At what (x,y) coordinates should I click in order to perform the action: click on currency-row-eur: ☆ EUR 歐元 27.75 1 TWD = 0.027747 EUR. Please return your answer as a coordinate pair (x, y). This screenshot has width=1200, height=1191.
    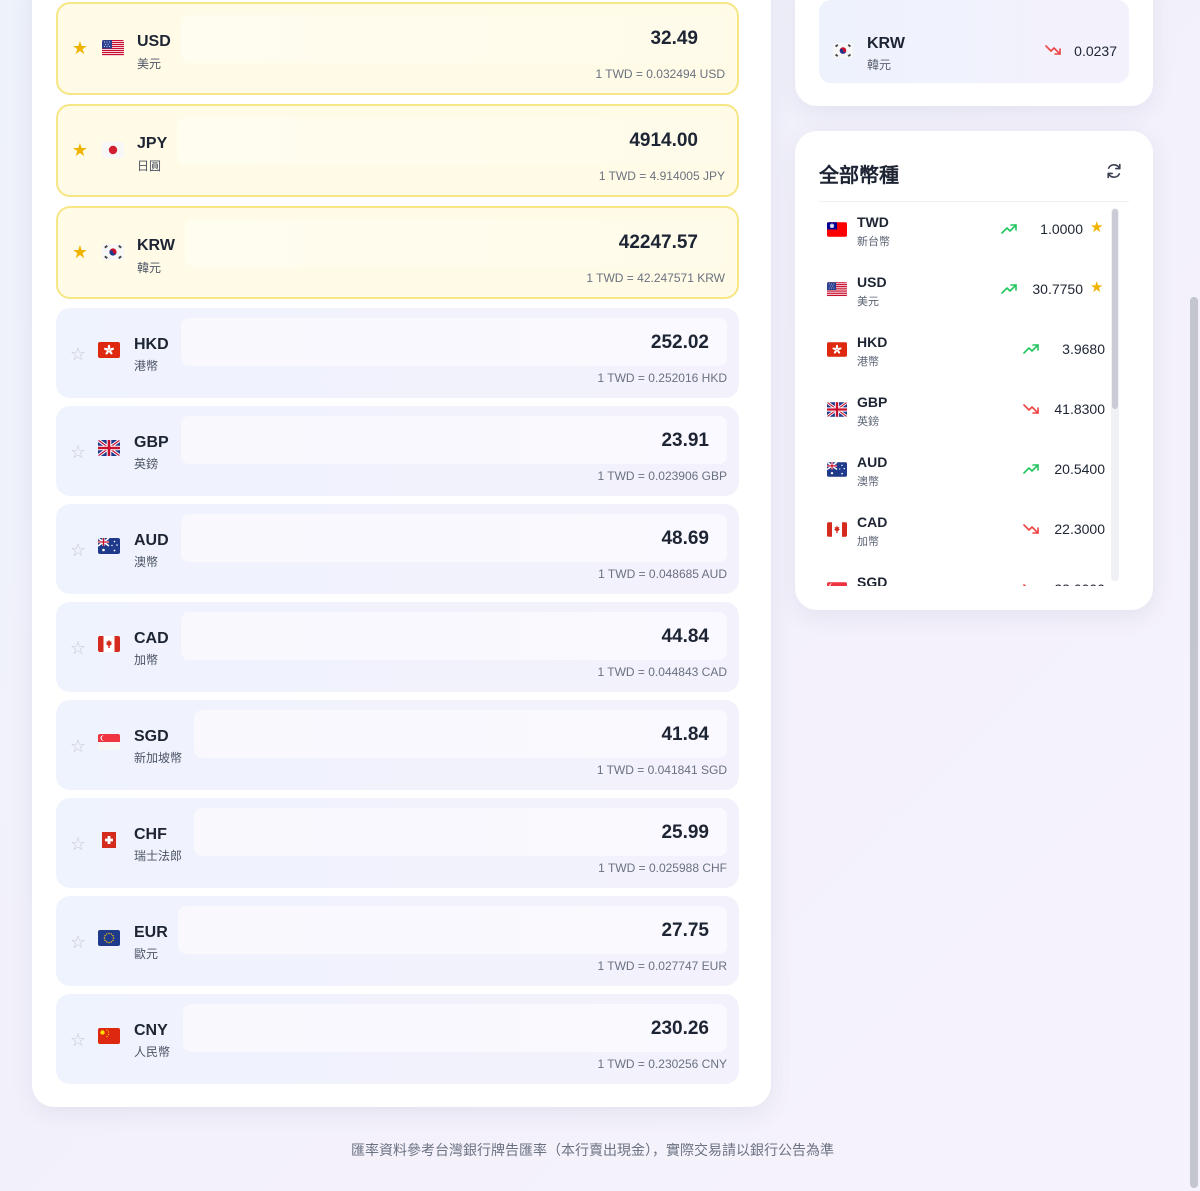
    Looking at the image, I should click on (397, 941).